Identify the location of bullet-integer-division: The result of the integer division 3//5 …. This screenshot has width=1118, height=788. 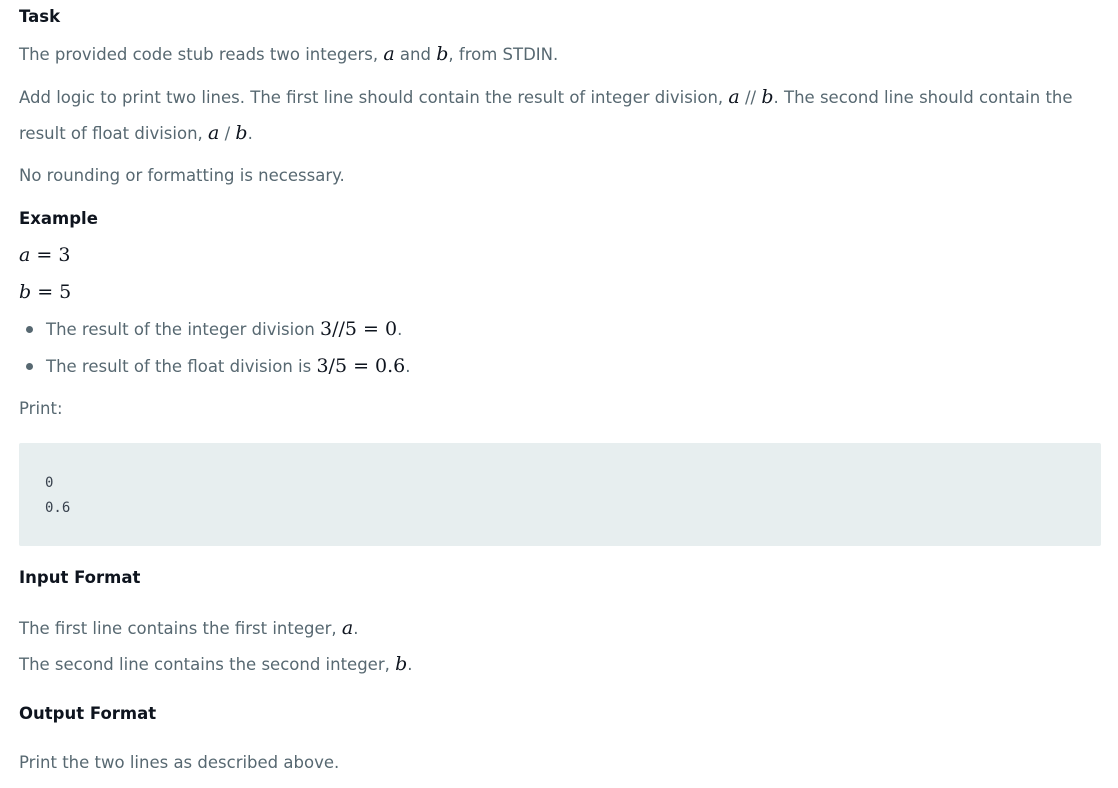
(214, 329).